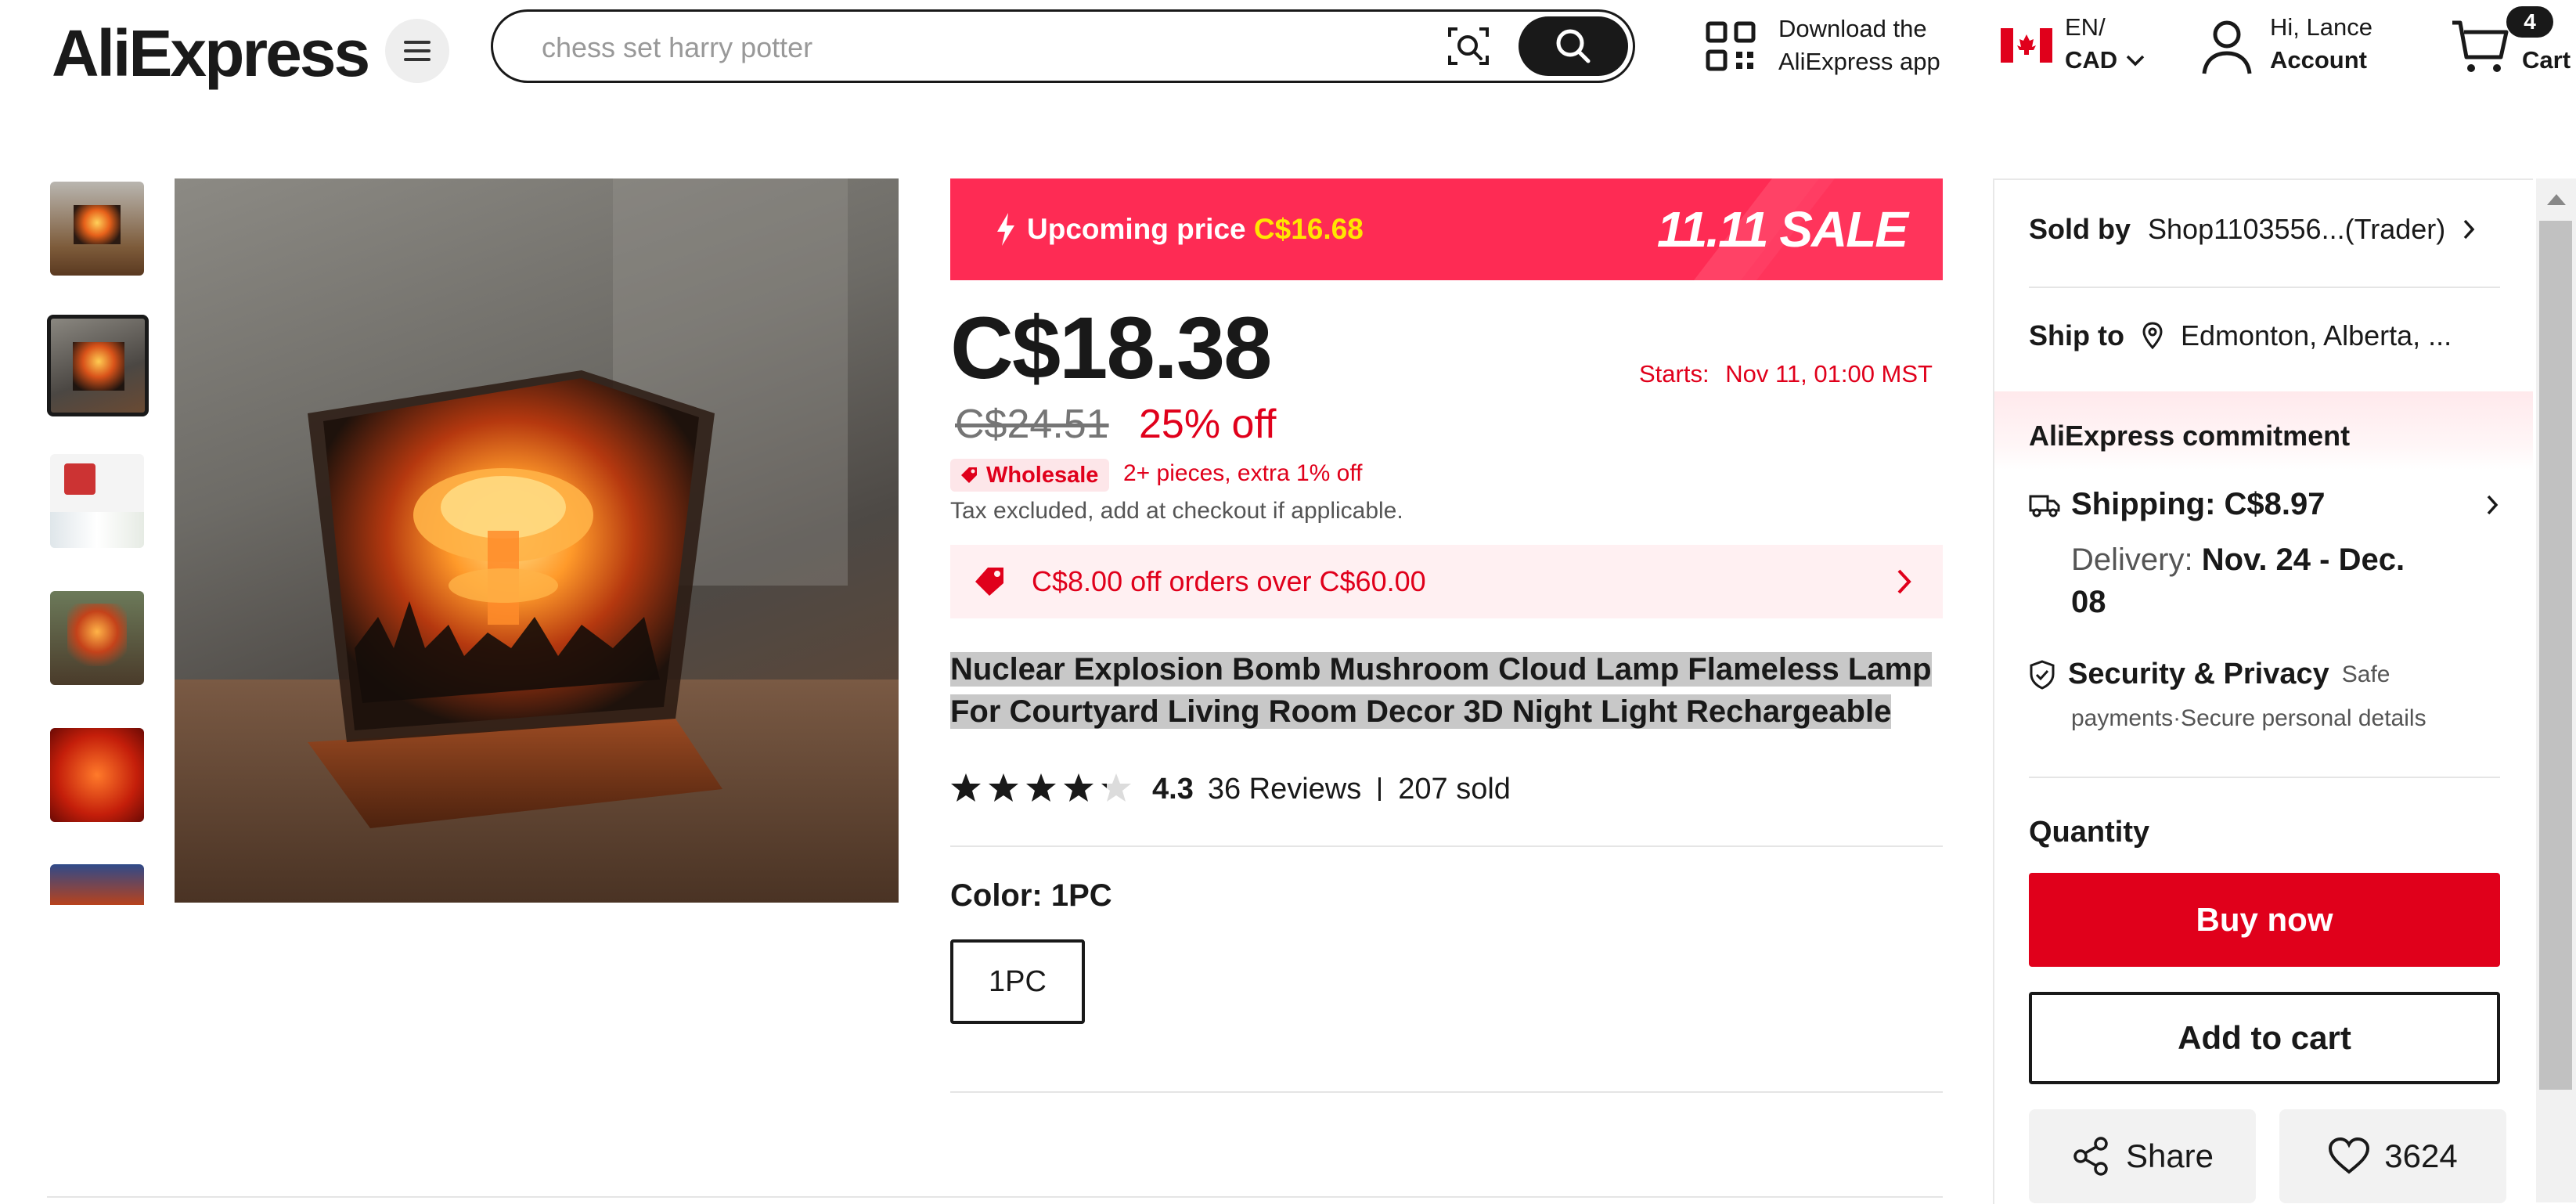 This screenshot has height=1204, width=2576. What do you see at coordinates (1032, 424) in the screenshot?
I see `original-price: C$24.51` at bounding box center [1032, 424].